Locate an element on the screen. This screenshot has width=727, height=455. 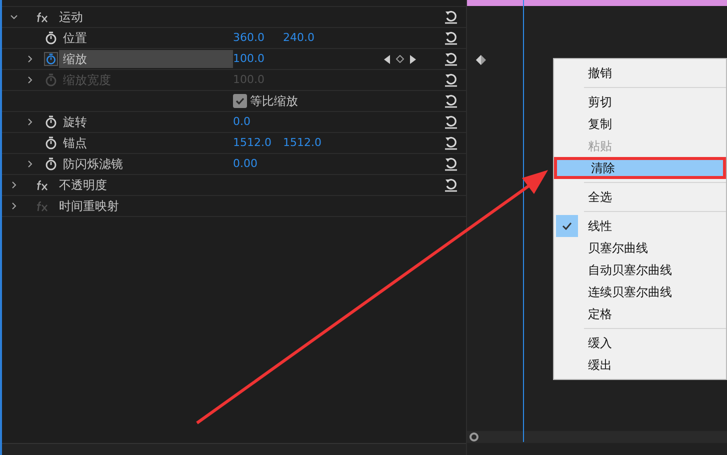
menu-item: 自动贝塞尔曲线 is located at coordinates (640, 270).